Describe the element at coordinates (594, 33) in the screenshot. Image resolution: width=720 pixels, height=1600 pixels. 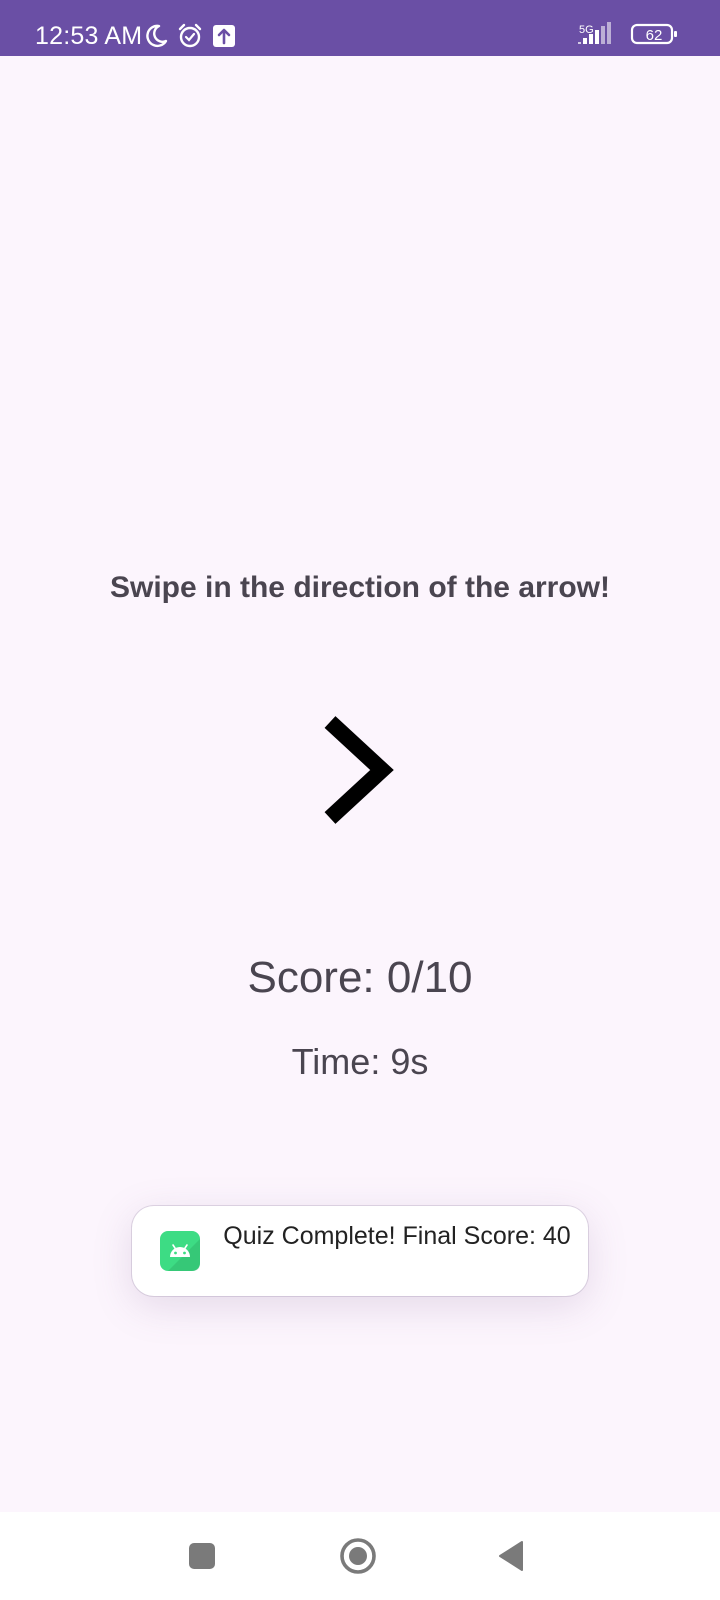
I see `signal-icon` at that location.